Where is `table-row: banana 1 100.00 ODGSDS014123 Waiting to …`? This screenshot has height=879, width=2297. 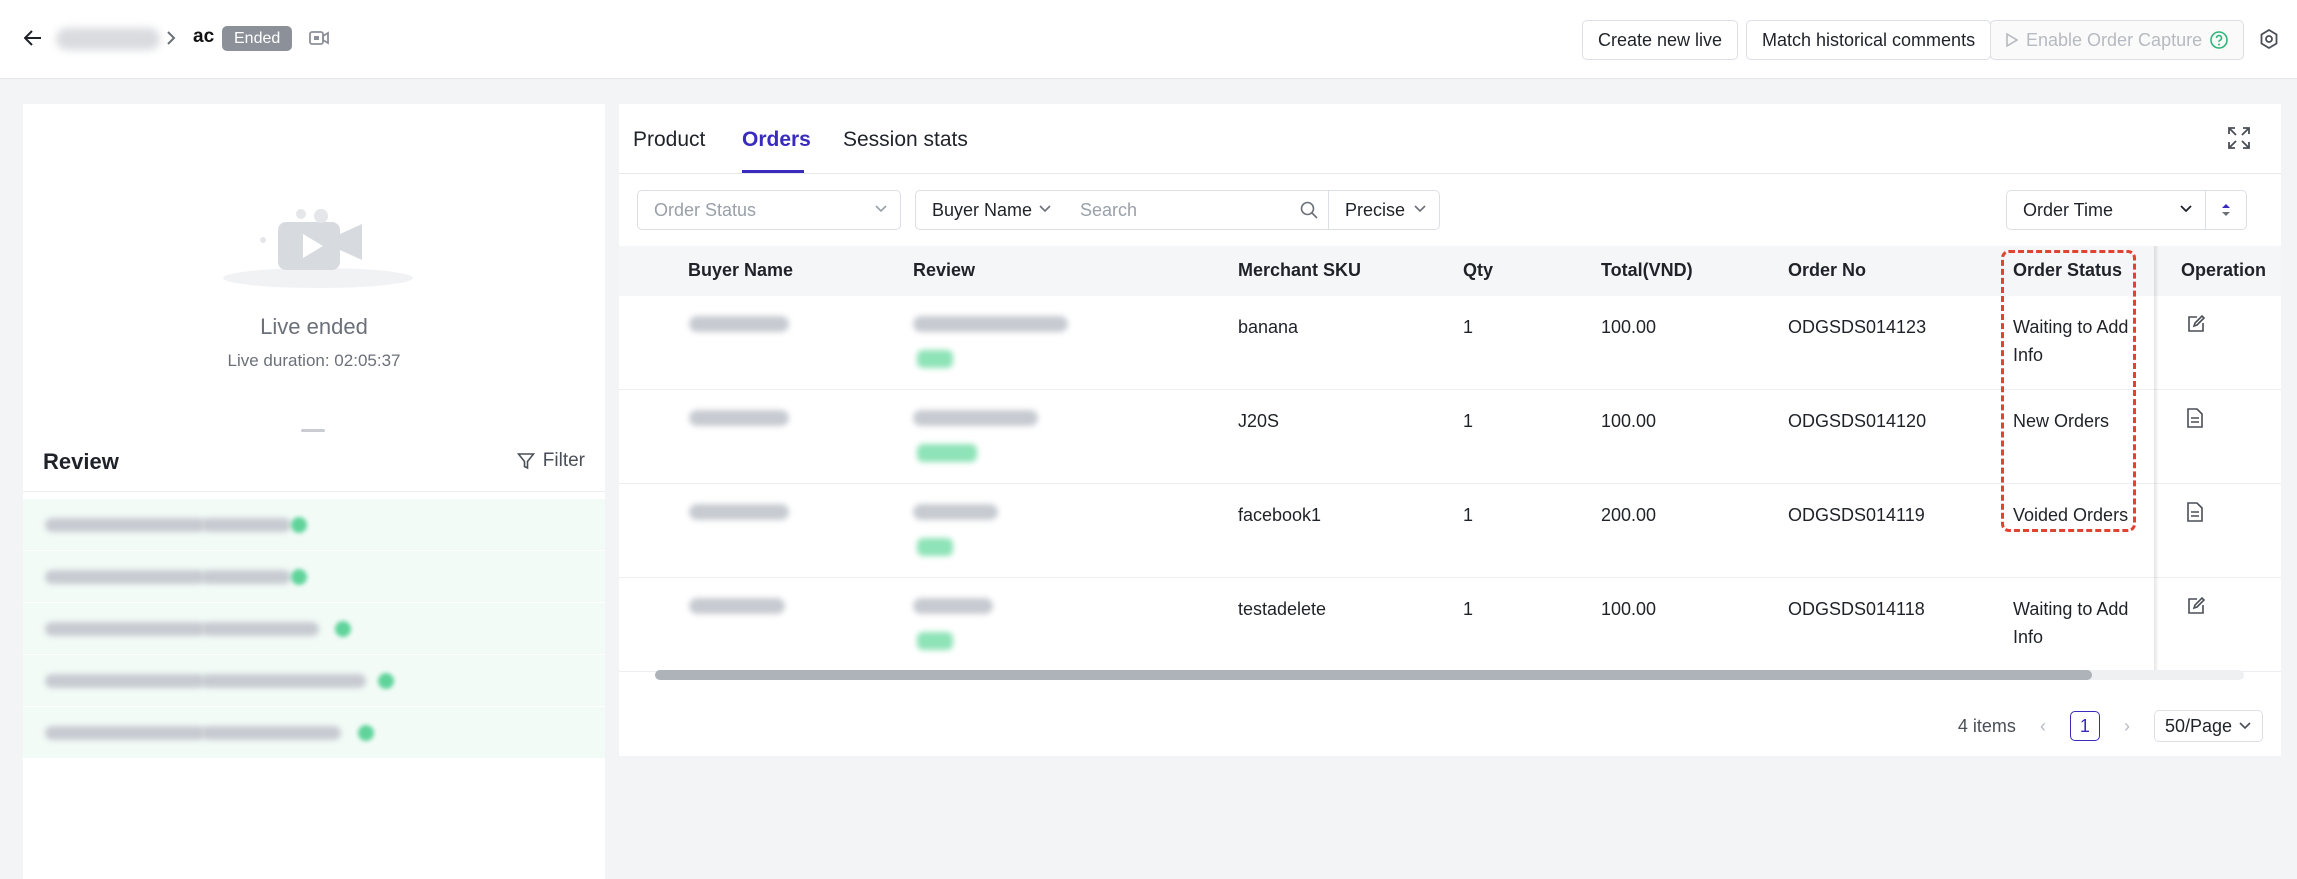
table-row: banana 1 100.00 ODGSDS014123 Waiting to … is located at coordinates (1450, 343).